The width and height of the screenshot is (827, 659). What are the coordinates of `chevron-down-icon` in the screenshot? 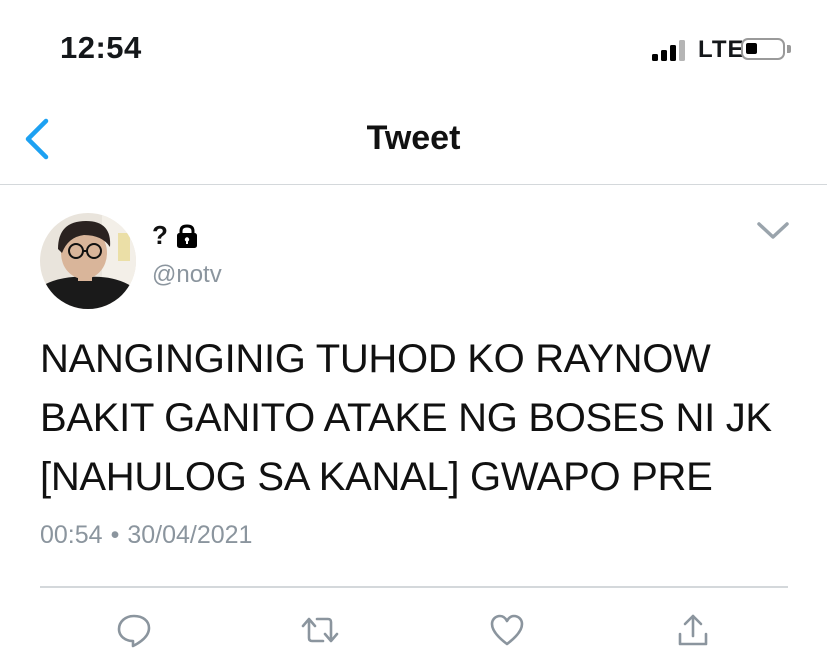 It's located at (773, 230).